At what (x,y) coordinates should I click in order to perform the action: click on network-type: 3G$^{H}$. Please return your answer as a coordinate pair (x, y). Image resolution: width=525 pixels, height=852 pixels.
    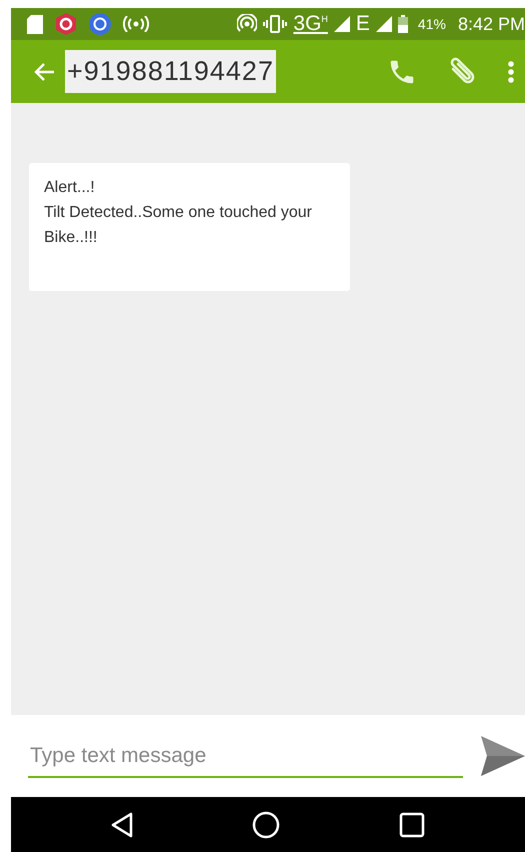
    Looking at the image, I should click on (310, 24).